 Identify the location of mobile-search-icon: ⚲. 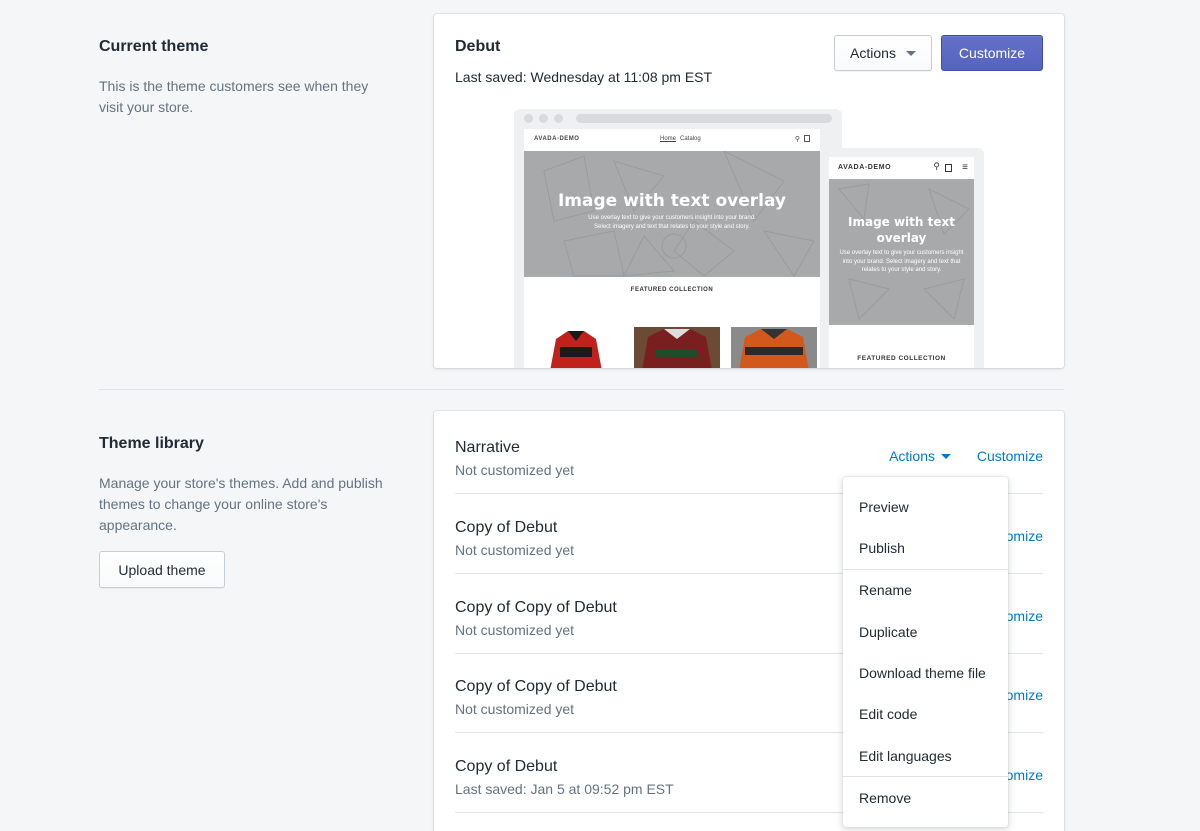
(936, 166).